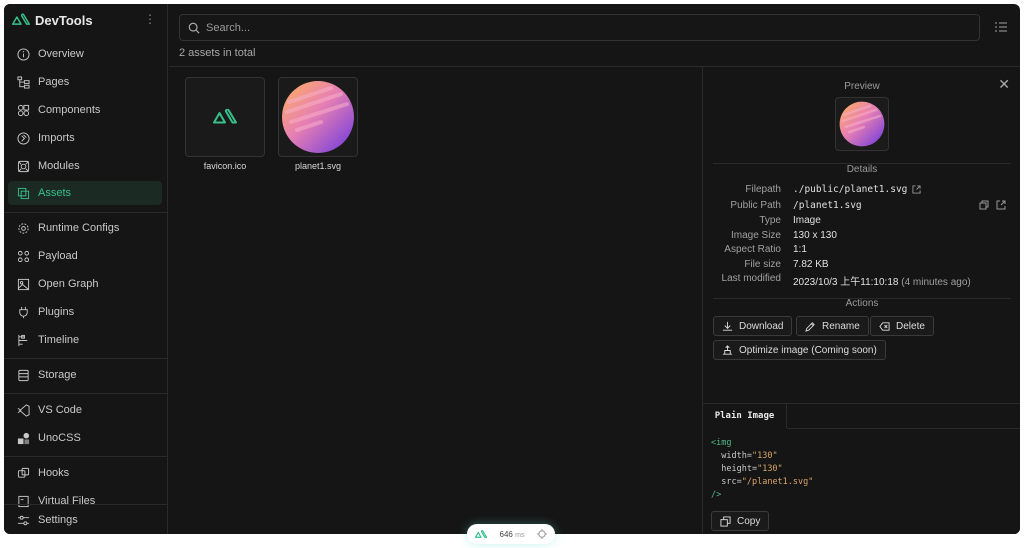 The height and width of the screenshot is (548, 1024). I want to click on unocss-icon, so click(23, 438).